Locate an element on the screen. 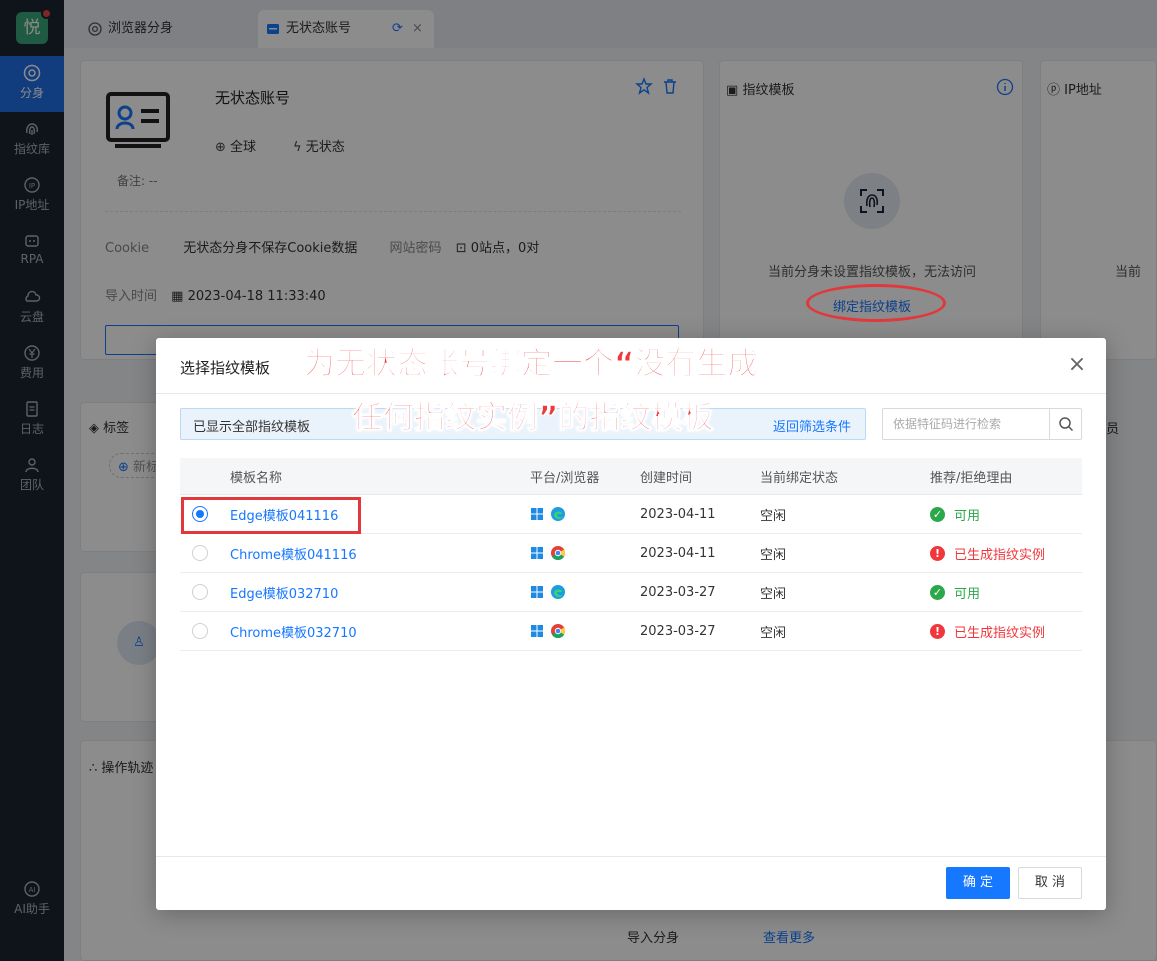  confirm-button: 确 定 is located at coordinates (978, 883).